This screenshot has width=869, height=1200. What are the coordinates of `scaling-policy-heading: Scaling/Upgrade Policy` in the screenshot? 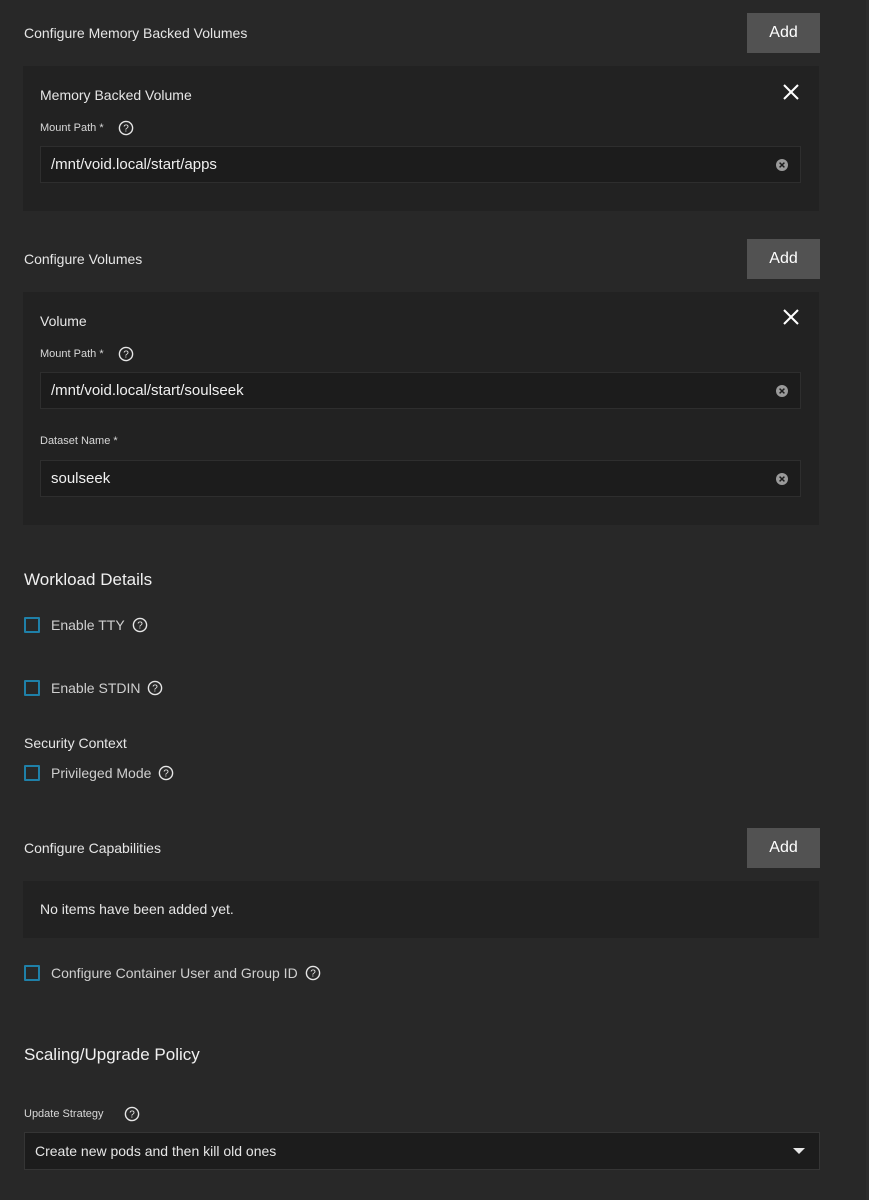 It's located at (112, 1054).